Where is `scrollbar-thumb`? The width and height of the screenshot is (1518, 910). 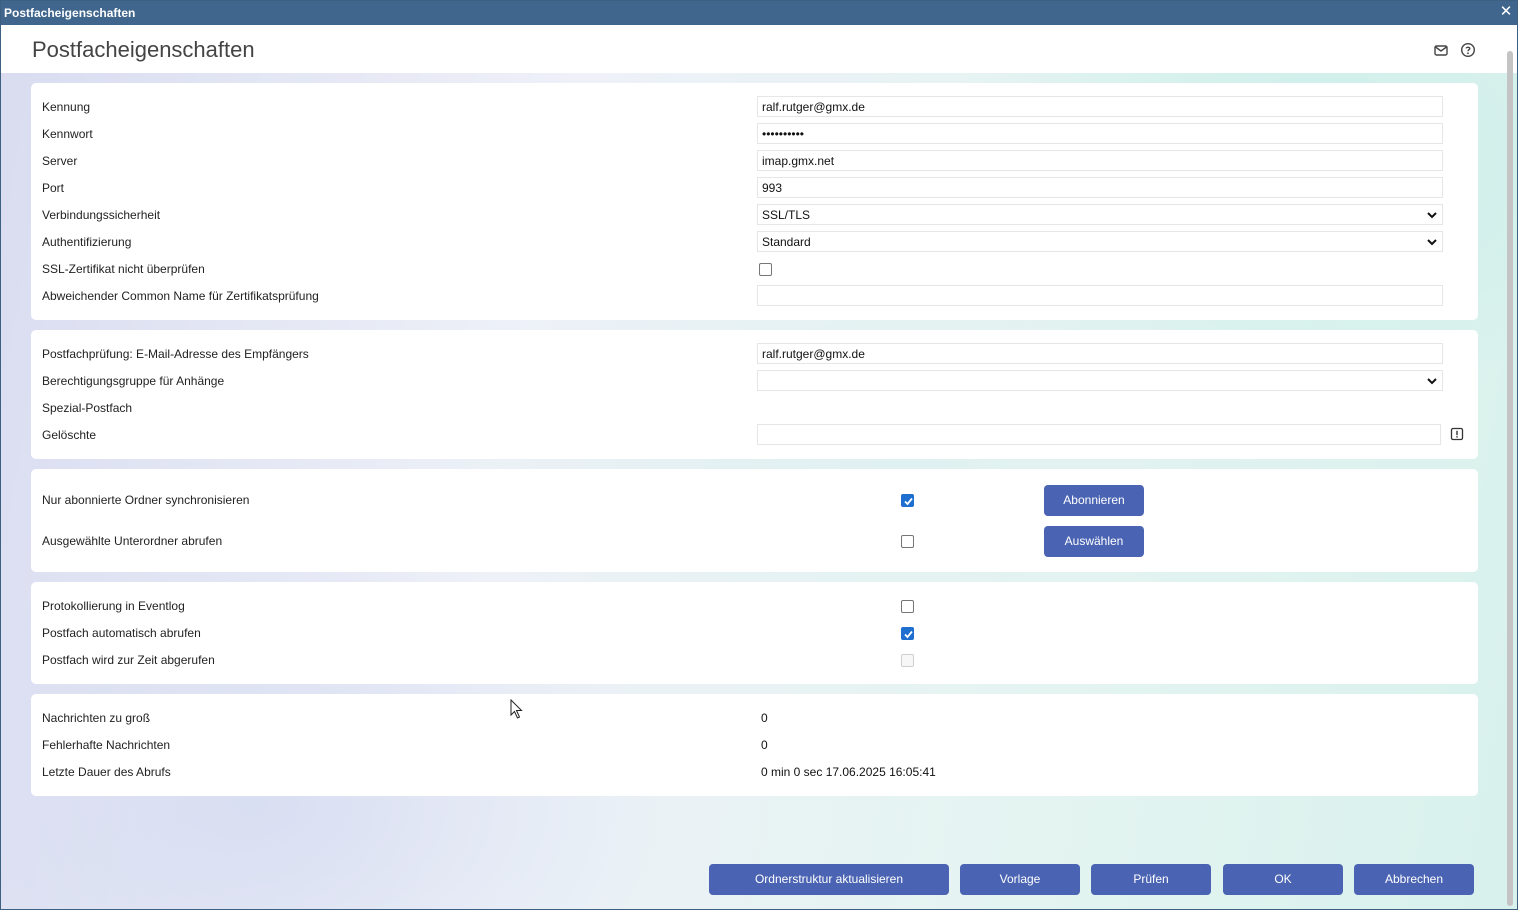
scrollbar-thumb is located at coordinates (1510, 478).